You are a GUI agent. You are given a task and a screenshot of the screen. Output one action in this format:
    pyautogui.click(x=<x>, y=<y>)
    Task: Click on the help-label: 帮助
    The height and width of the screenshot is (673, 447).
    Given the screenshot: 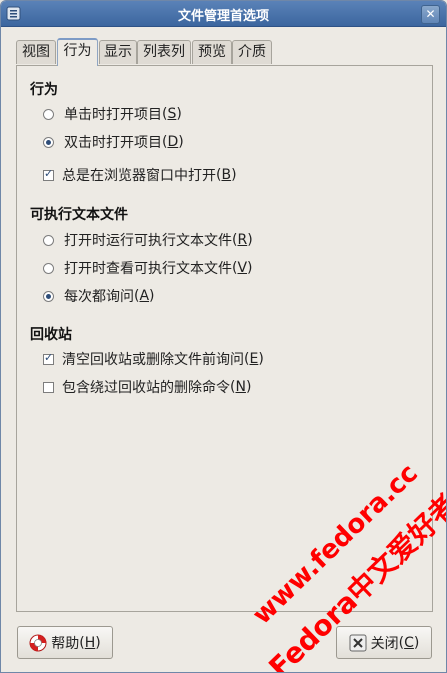 What is the action you would take?
    pyautogui.click(x=65, y=643)
    